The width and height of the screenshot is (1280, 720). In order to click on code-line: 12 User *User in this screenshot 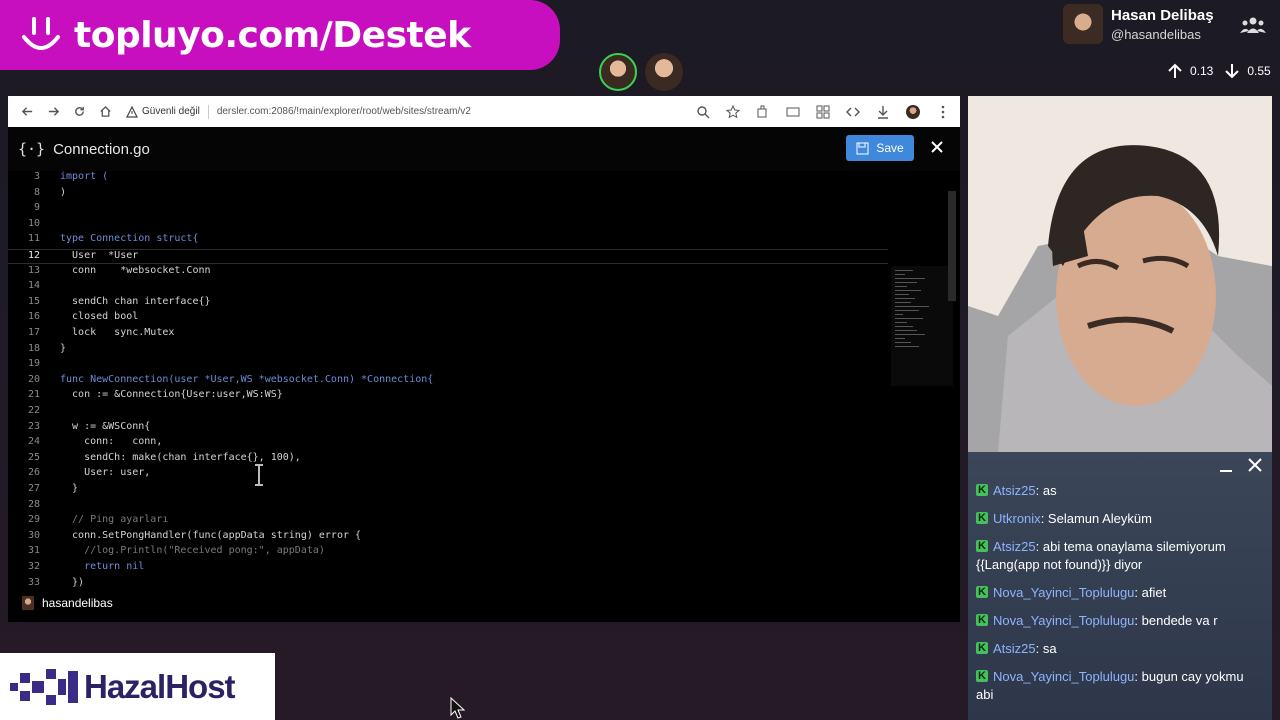, I will do `click(448, 256)`.